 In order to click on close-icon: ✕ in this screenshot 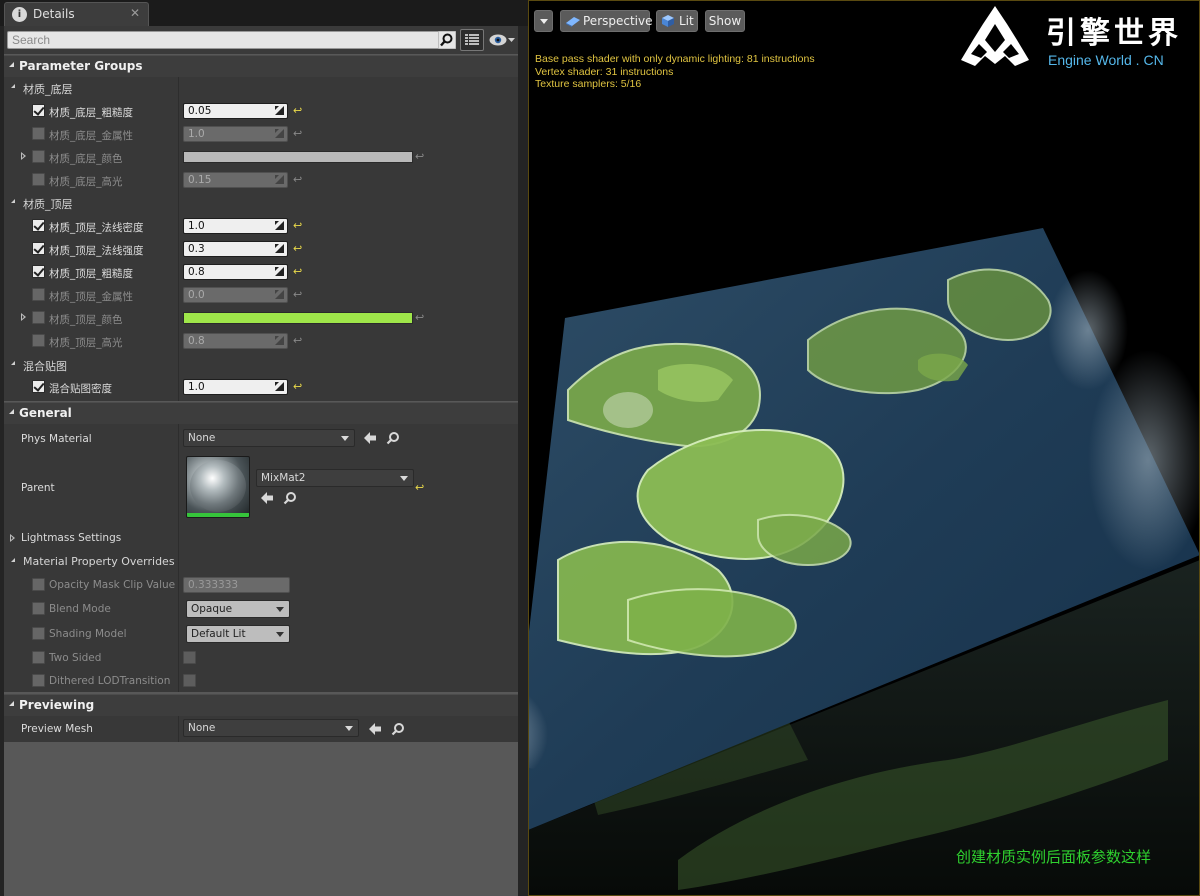, I will do `click(135, 13)`.